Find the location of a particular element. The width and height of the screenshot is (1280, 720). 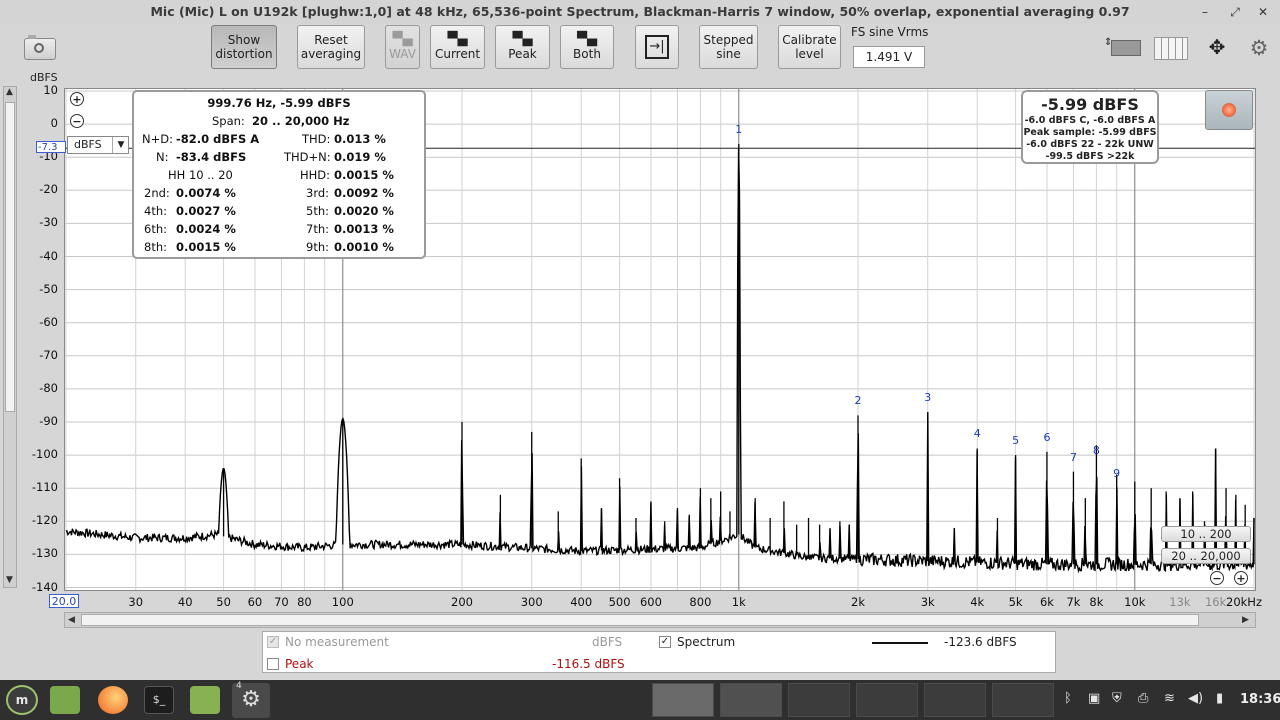

harmonic-marker: 9 is located at coordinates (1117, 474).